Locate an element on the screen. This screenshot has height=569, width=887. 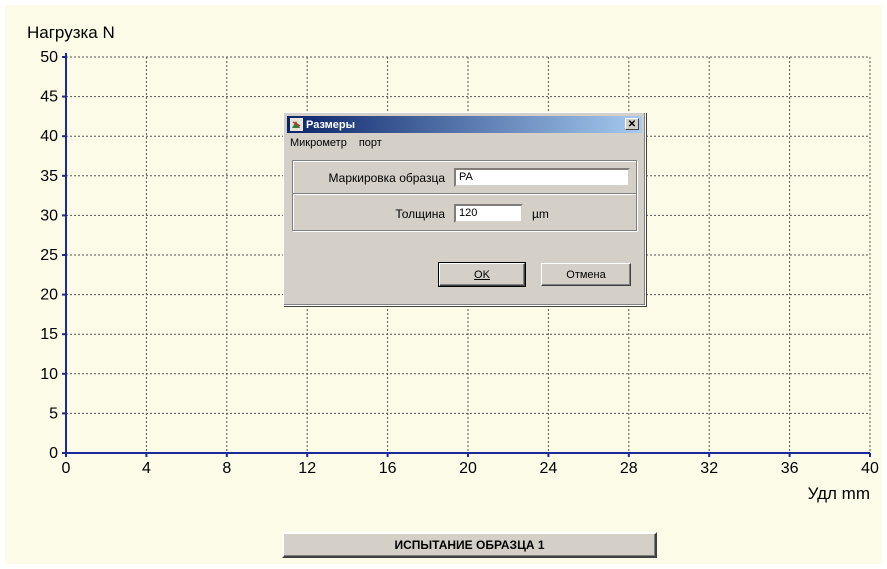
cancel-button: Отмена is located at coordinates (586, 274).